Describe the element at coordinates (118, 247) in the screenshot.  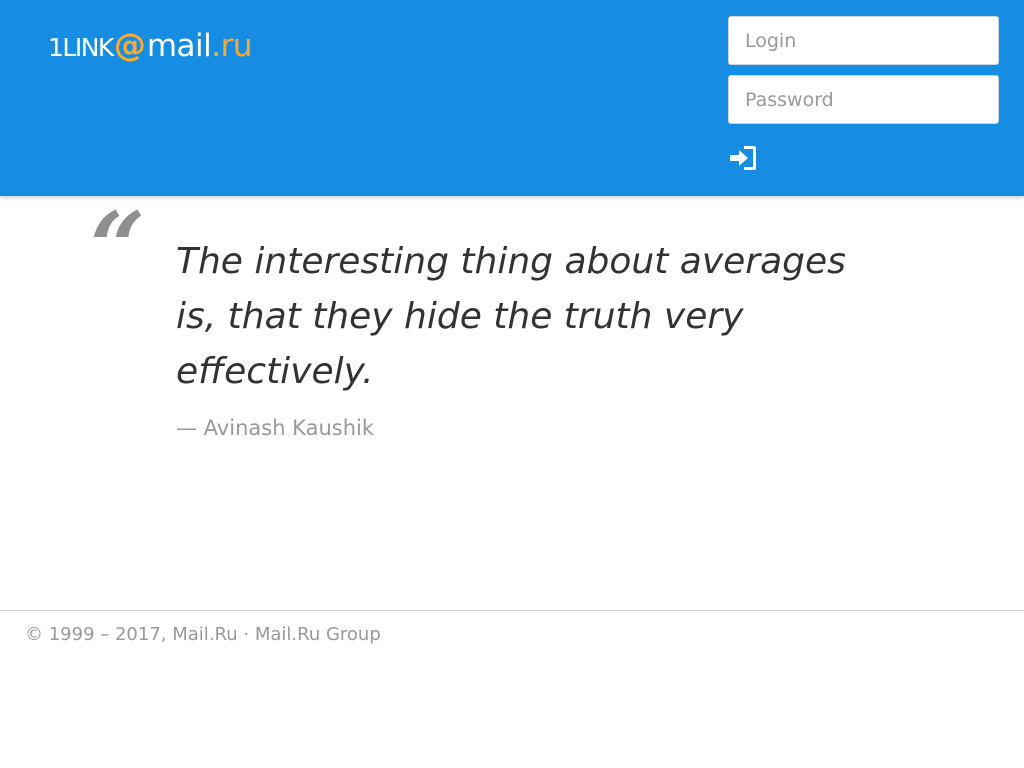
I see `quote-mark: “` at that location.